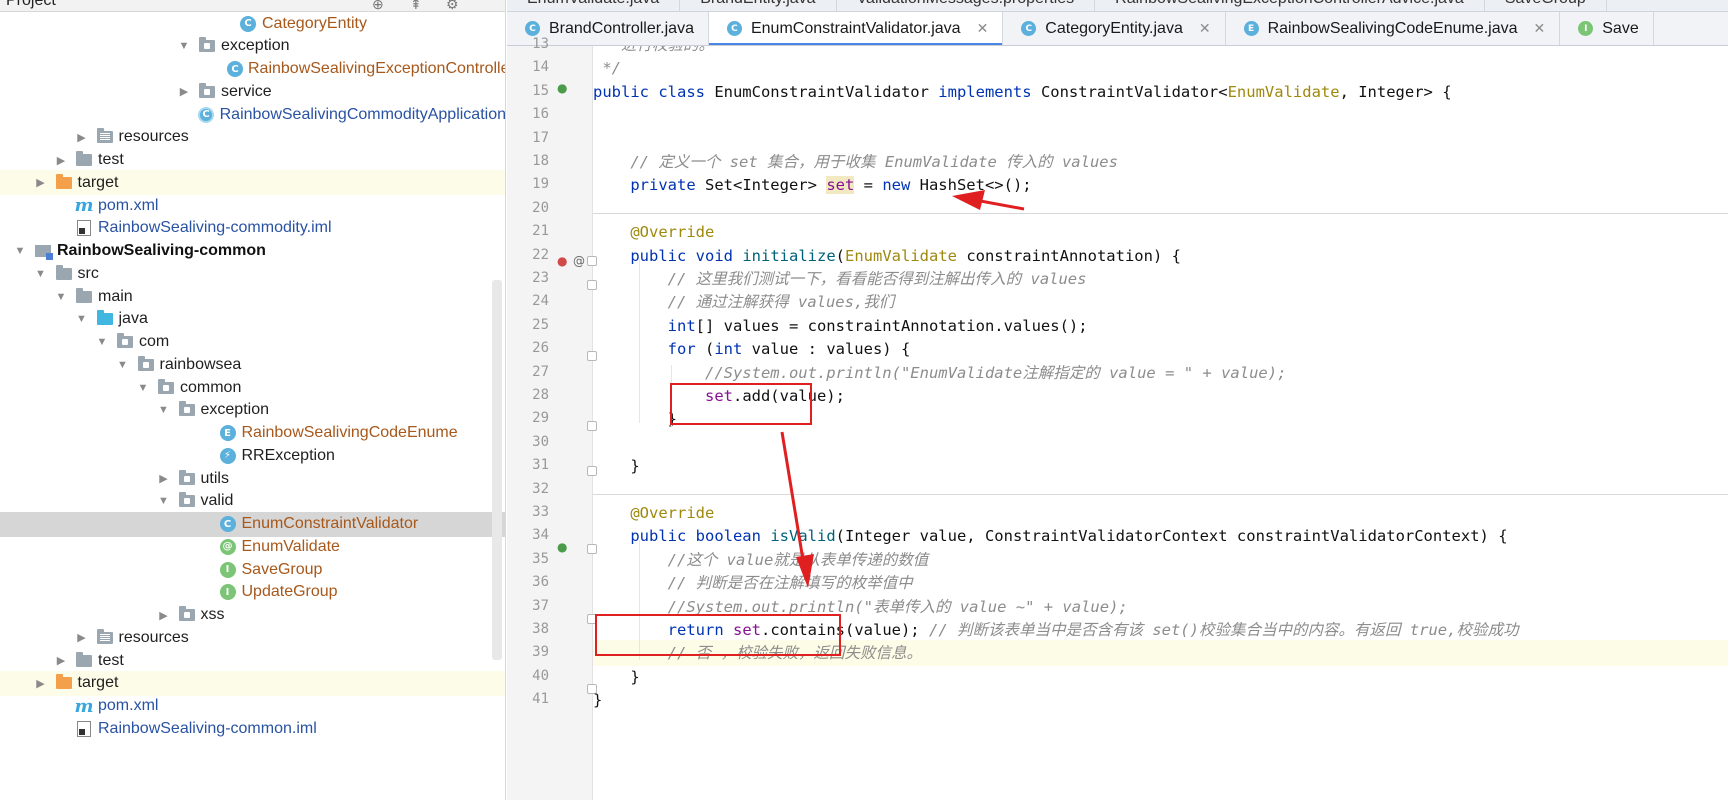 The image size is (1728, 800). I want to click on tree-row: ▼ RainbowSealiving-common, so click(252, 251).